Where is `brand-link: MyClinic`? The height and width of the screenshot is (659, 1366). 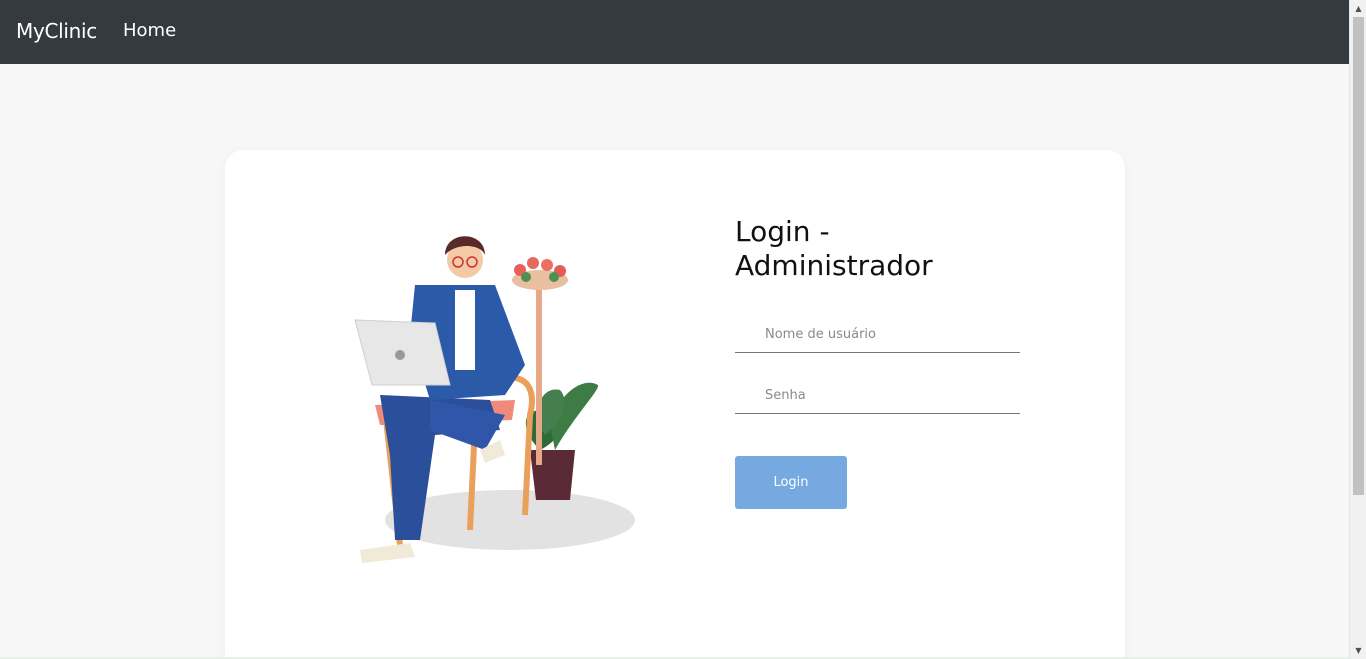
brand-link: MyClinic is located at coordinates (56, 31).